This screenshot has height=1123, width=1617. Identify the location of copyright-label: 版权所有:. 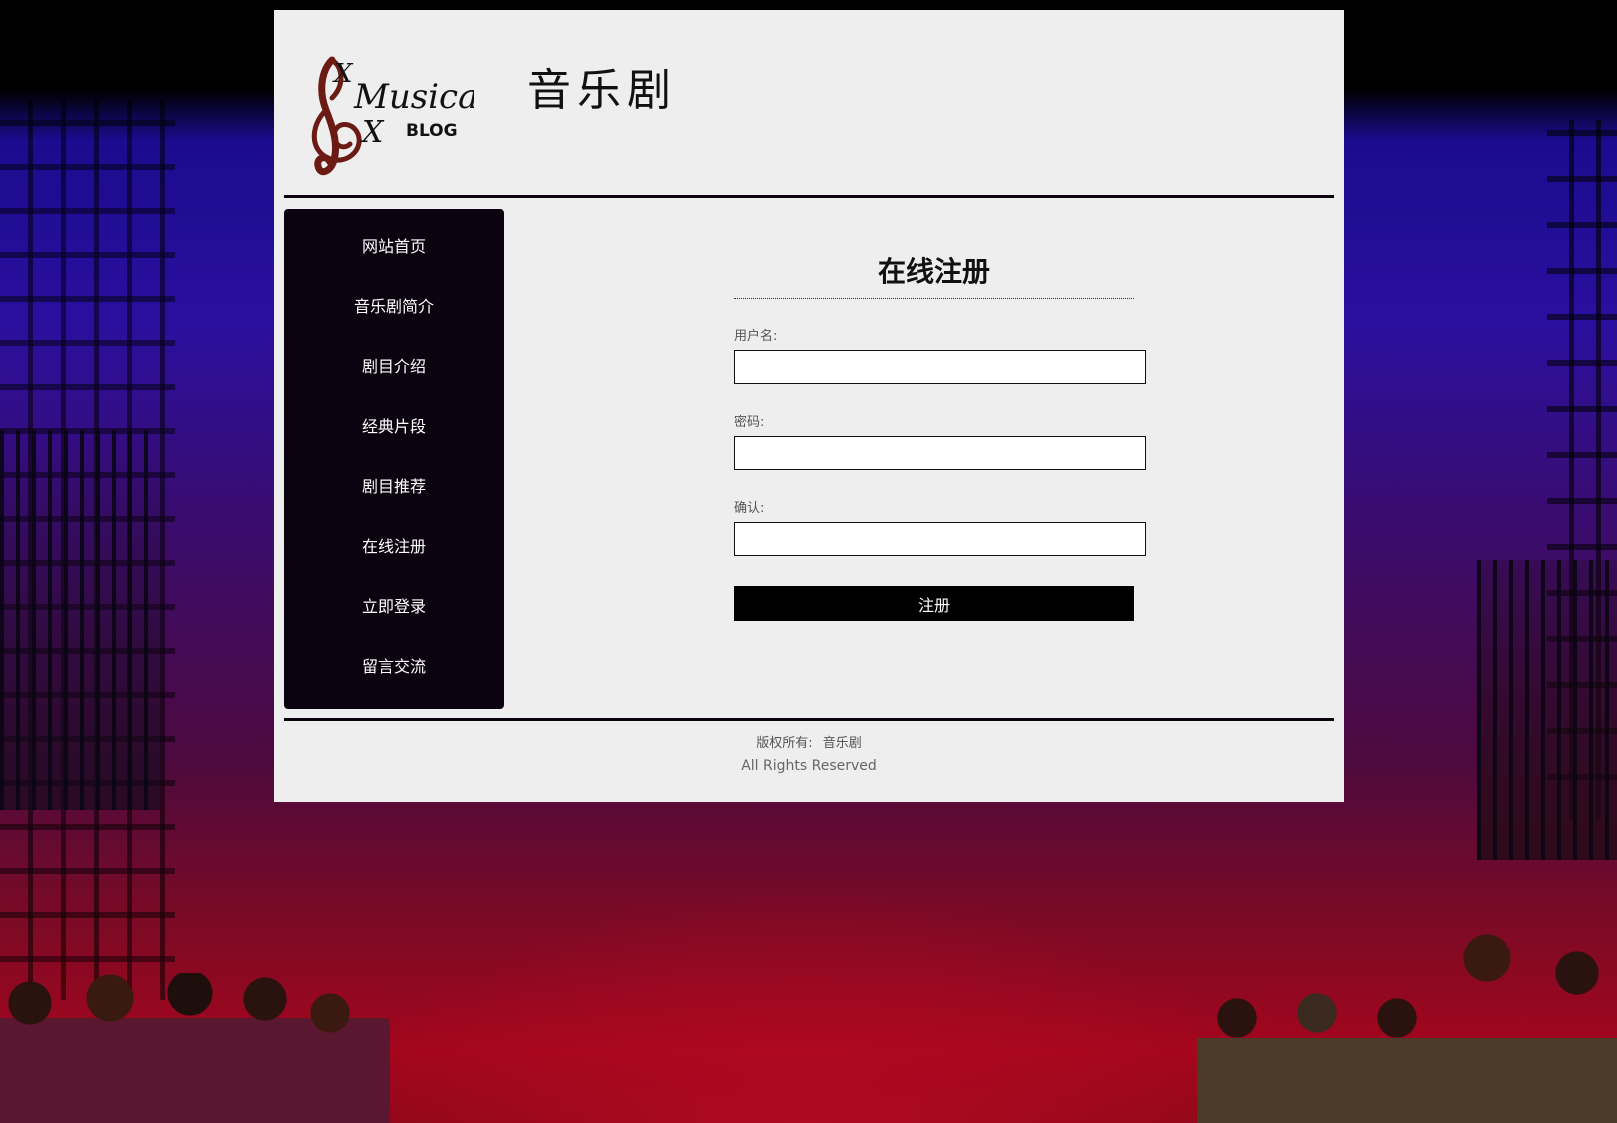
(784, 743).